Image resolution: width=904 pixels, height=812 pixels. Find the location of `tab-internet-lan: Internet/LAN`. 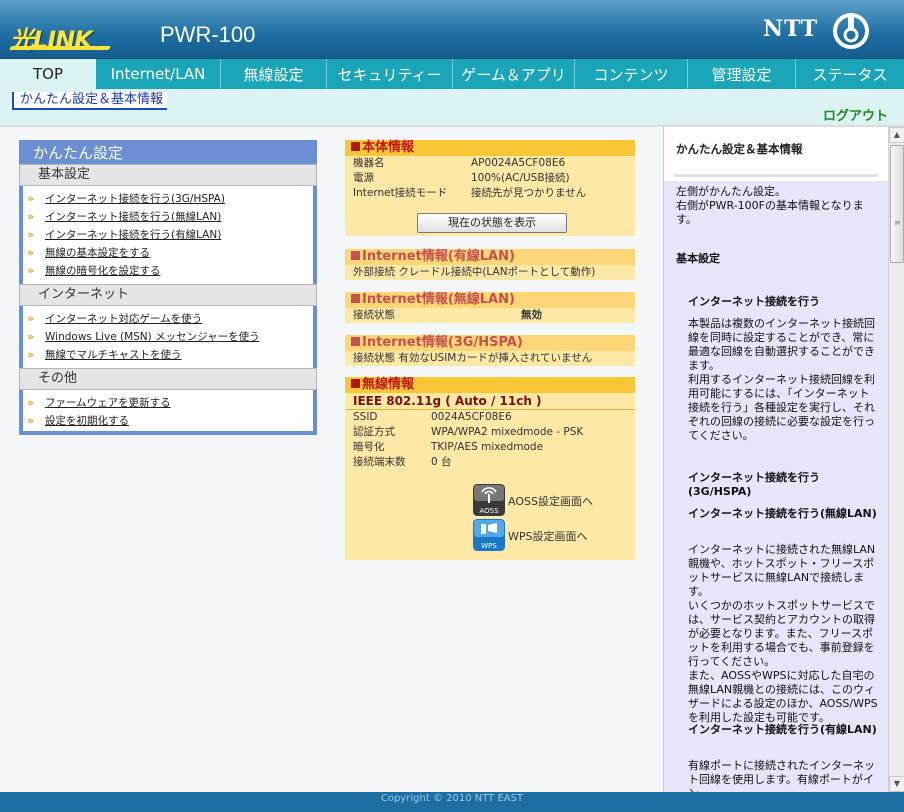

tab-internet-lan: Internet/LAN is located at coordinates (158, 74).